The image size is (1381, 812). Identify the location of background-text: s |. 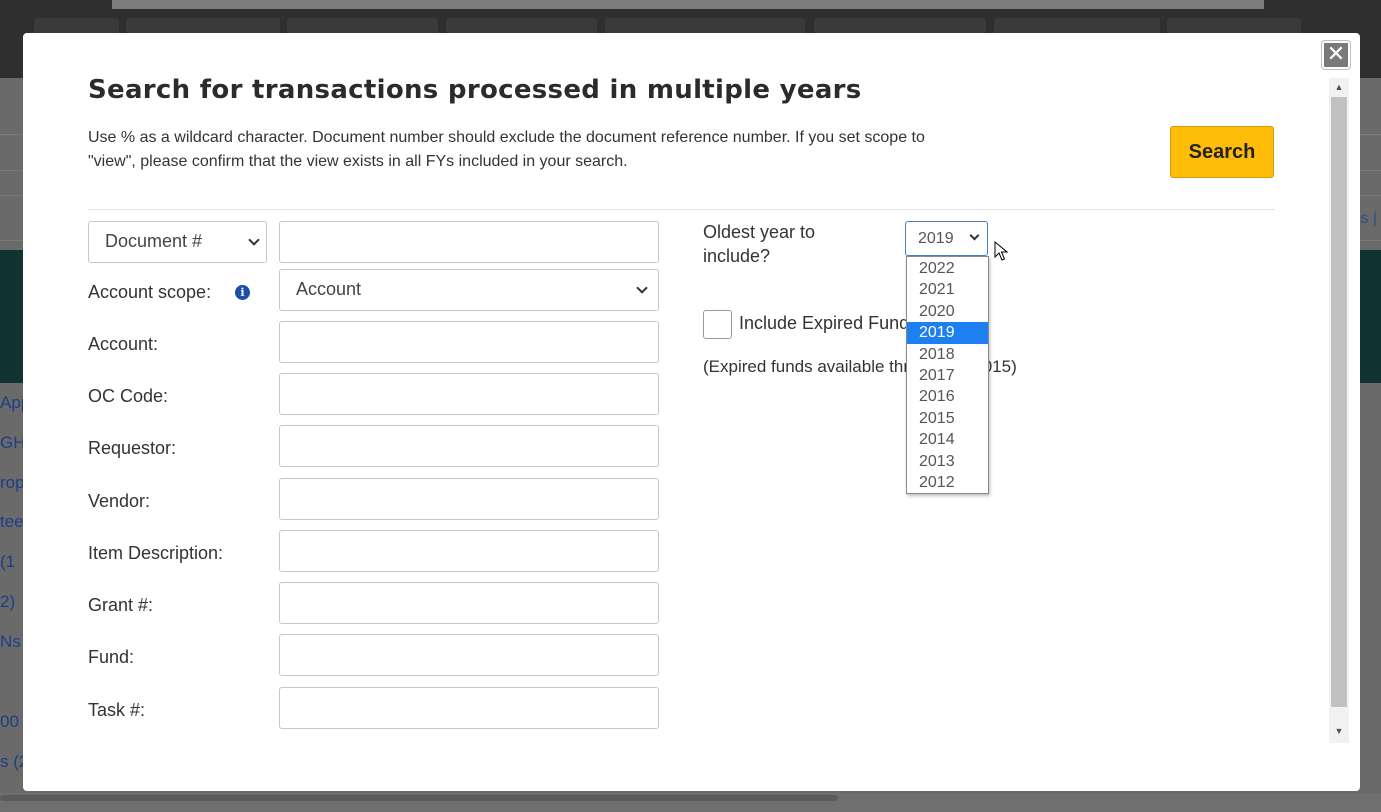
(1368, 218).